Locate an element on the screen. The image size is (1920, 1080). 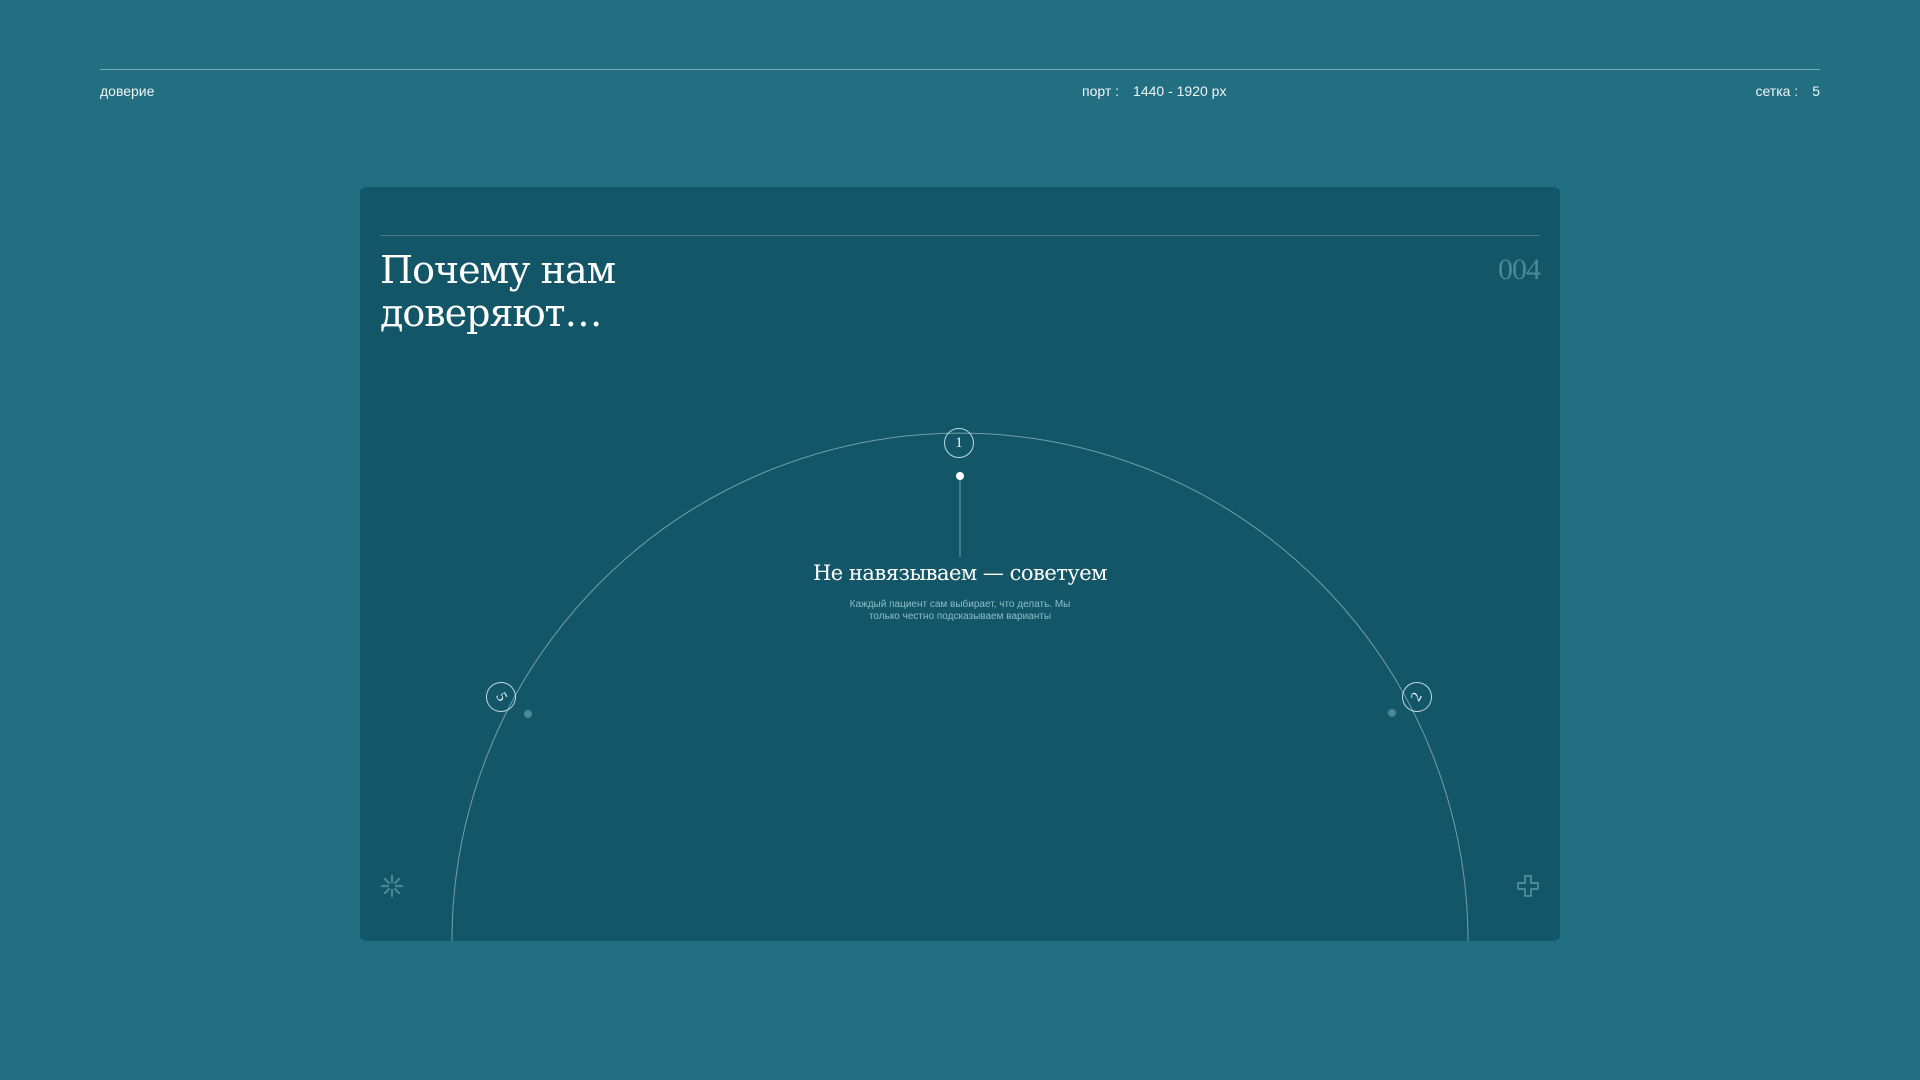
step-dot-left is located at coordinates (528, 714).